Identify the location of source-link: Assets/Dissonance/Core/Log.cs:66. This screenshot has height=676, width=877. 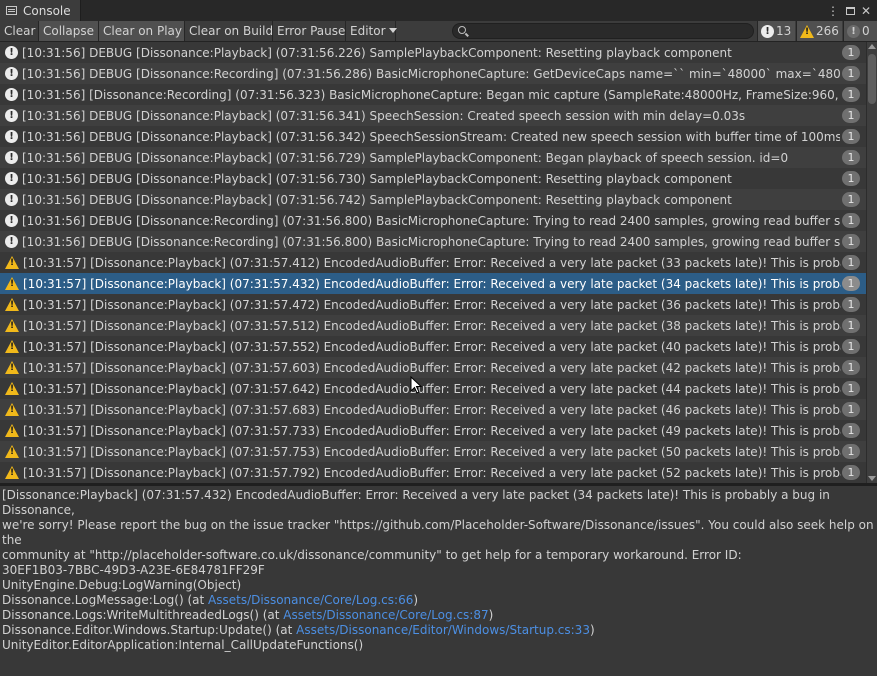
(310, 600).